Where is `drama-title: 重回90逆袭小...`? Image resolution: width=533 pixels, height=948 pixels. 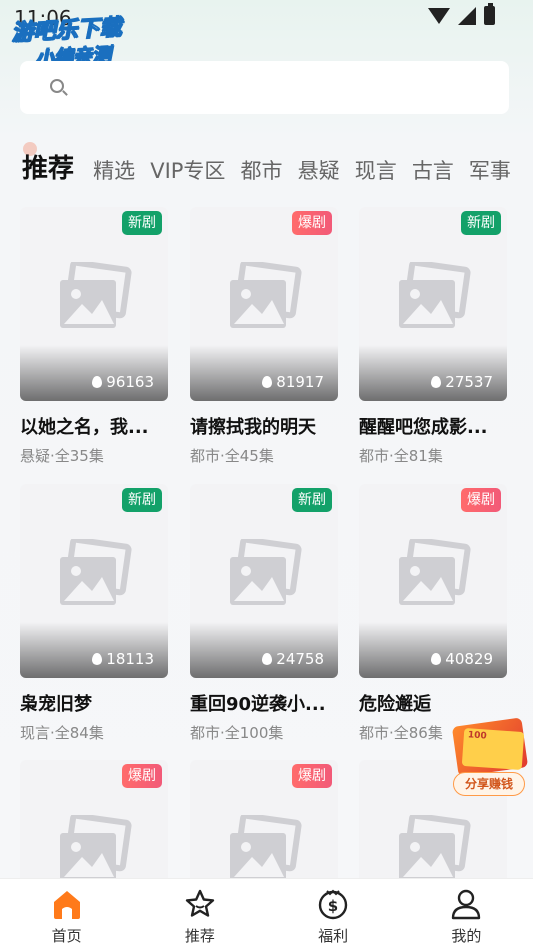 drama-title: 重回90逆袭小... is located at coordinates (258, 704).